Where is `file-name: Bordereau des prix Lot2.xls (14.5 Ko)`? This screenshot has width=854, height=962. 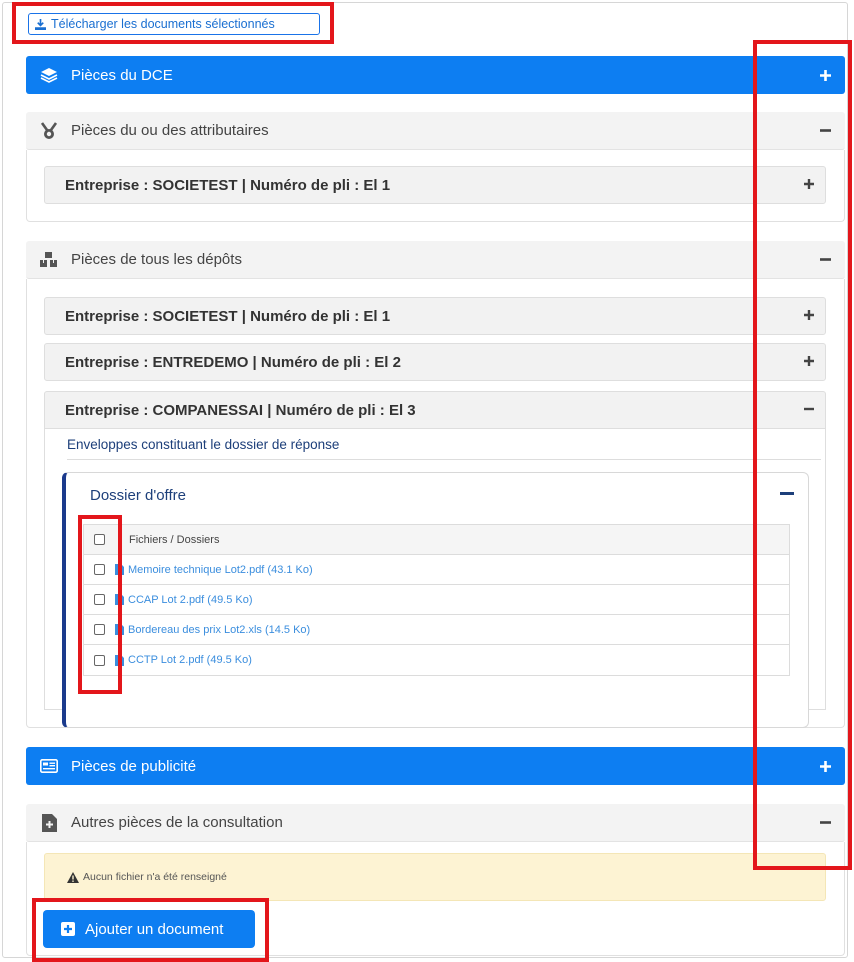
file-name: Bordereau des prix Lot2.xls (14.5 Ko) is located at coordinates (219, 629).